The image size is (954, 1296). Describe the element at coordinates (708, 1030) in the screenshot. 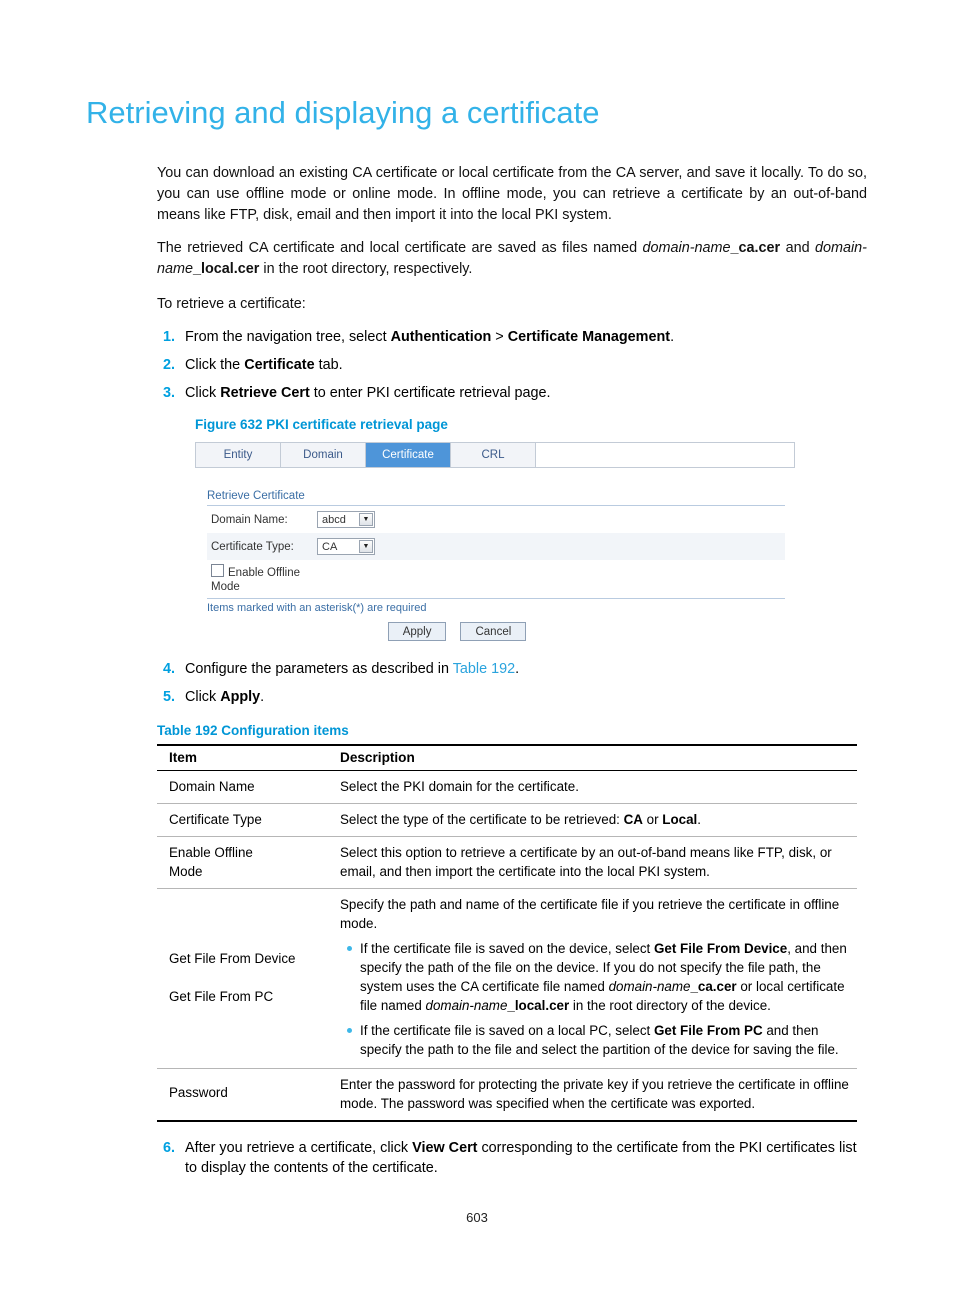

I see `b2-bold1: Get File From PC` at that location.